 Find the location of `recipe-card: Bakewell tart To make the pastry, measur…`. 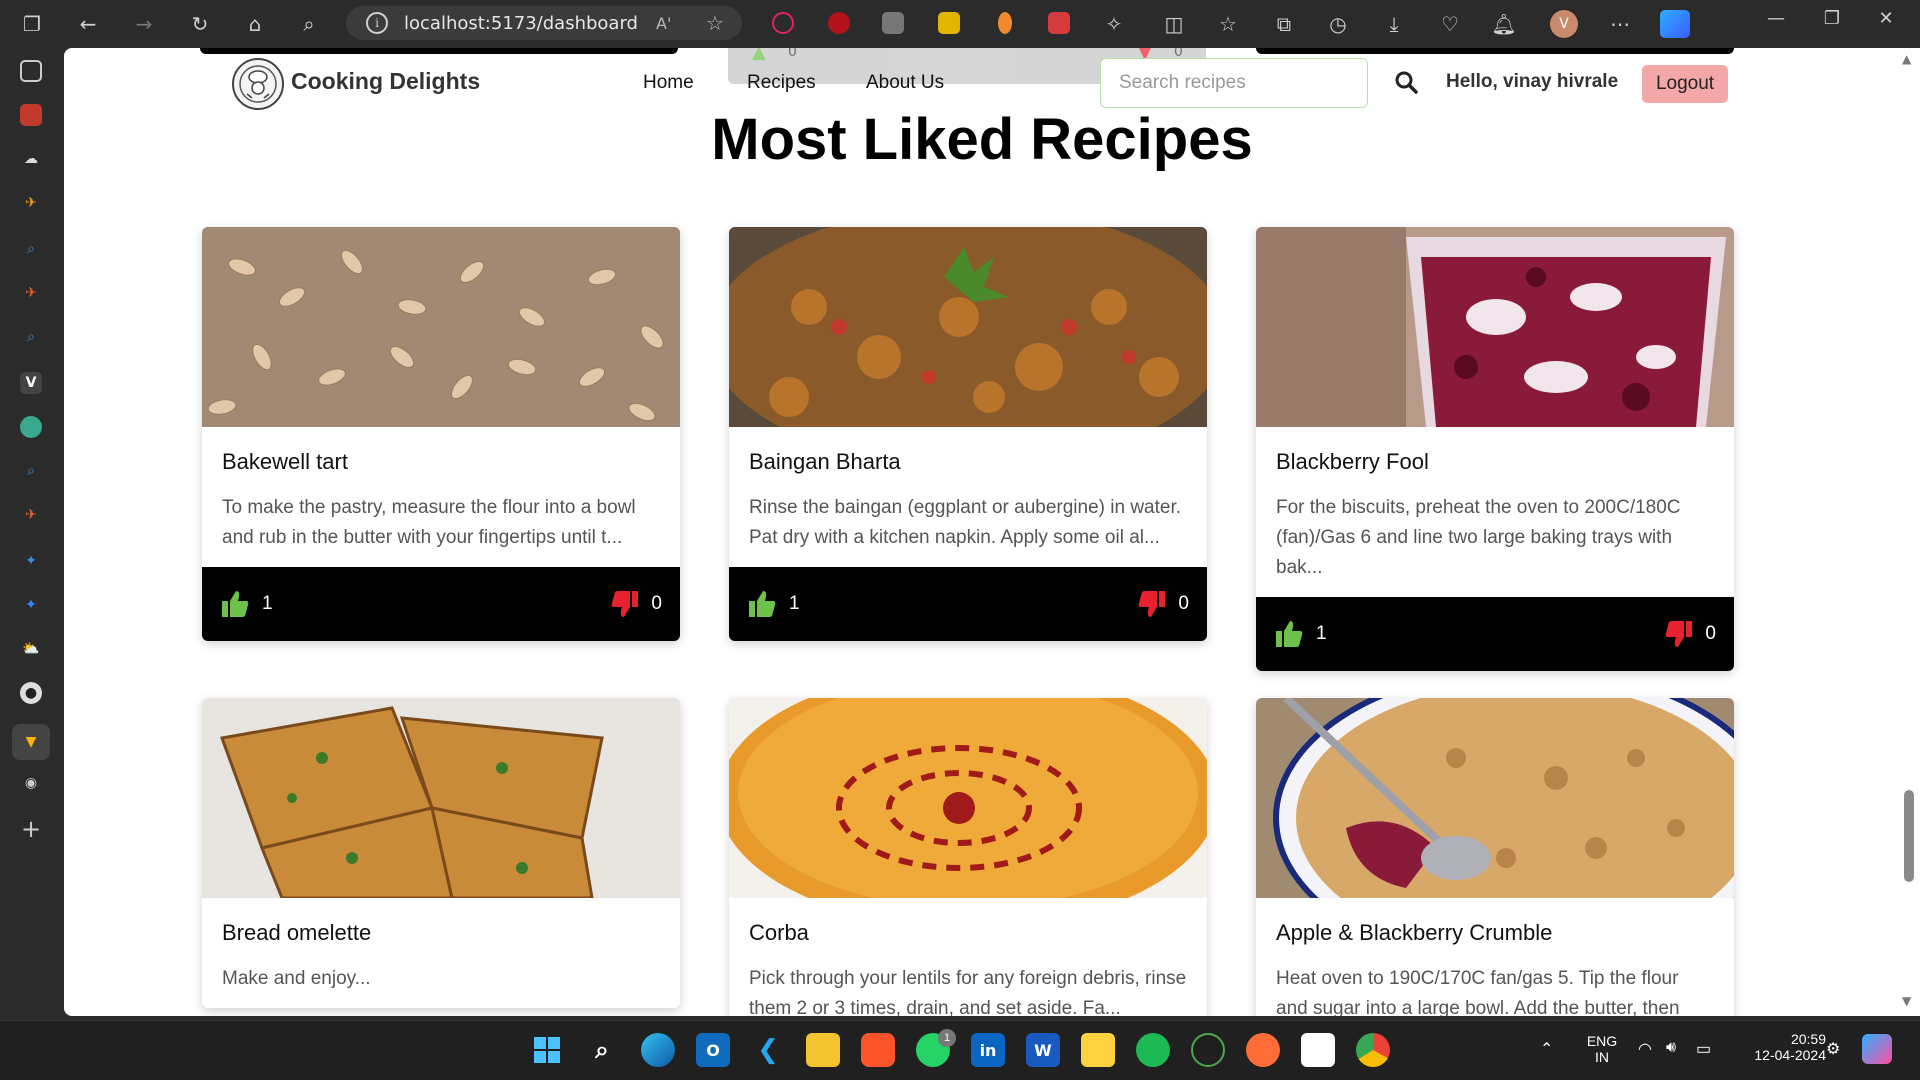

recipe-card: Bakewell tart To make the pastry, measur… is located at coordinates (441, 434).